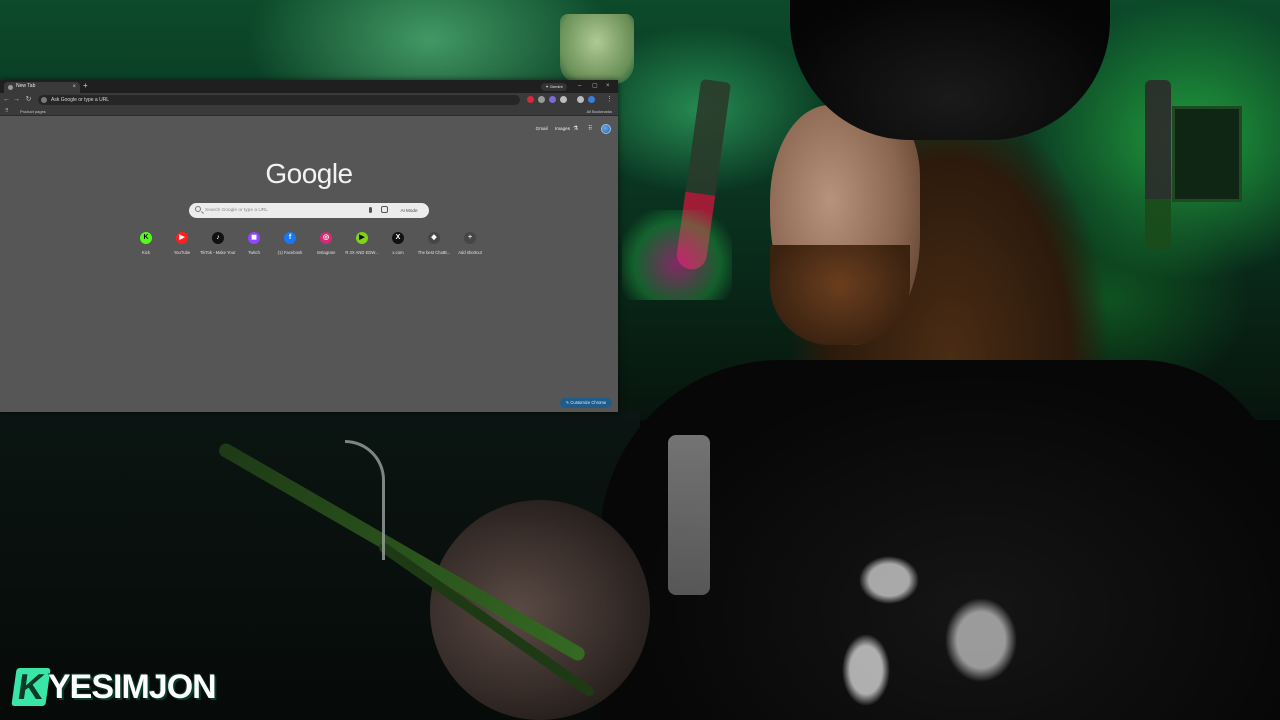 The image size is (1280, 720). Describe the element at coordinates (606, 129) in the screenshot. I see `account-avatar` at that location.